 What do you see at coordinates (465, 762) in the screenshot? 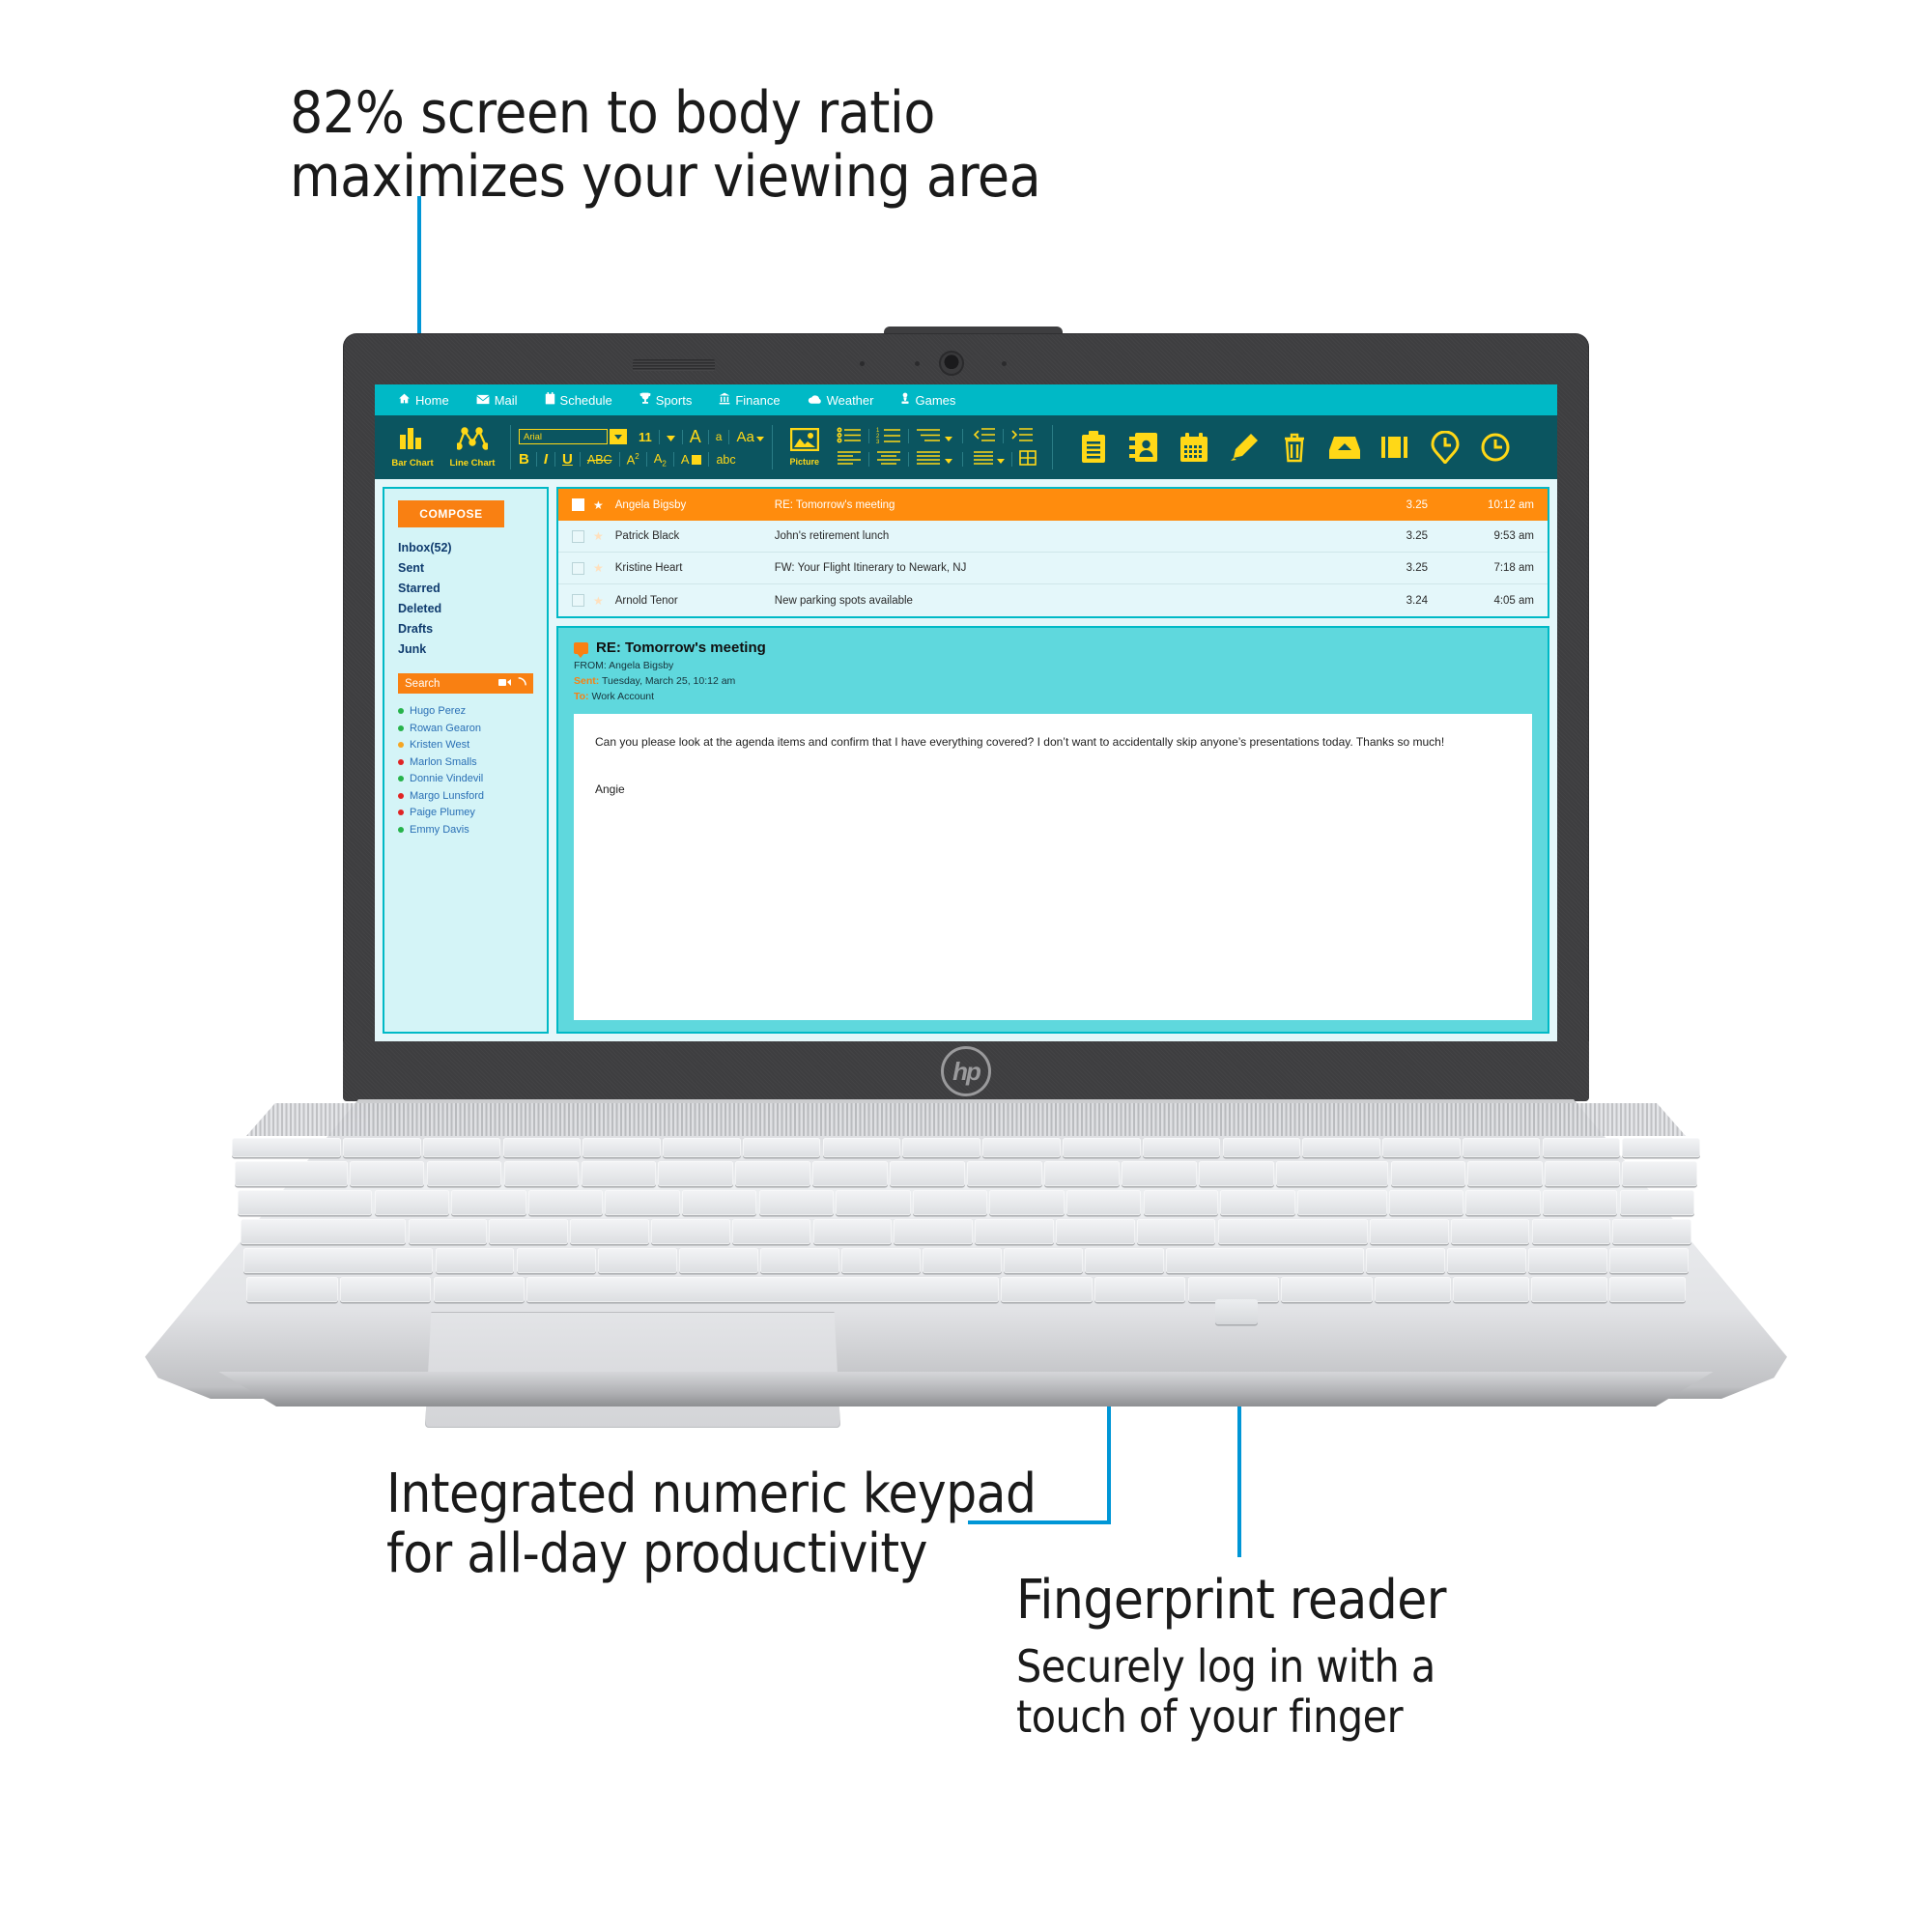
I see `list-item: Marlon Smalls` at bounding box center [465, 762].